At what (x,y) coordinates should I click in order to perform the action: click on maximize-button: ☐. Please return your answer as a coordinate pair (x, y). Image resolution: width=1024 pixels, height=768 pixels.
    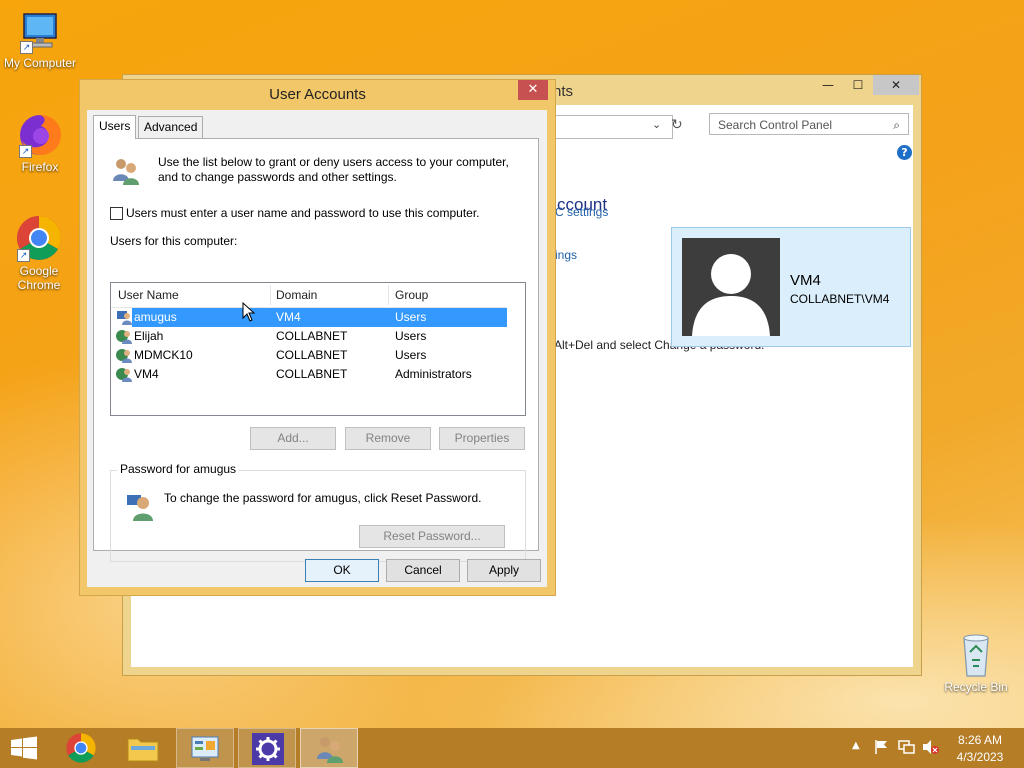
    Looking at the image, I should click on (858, 85).